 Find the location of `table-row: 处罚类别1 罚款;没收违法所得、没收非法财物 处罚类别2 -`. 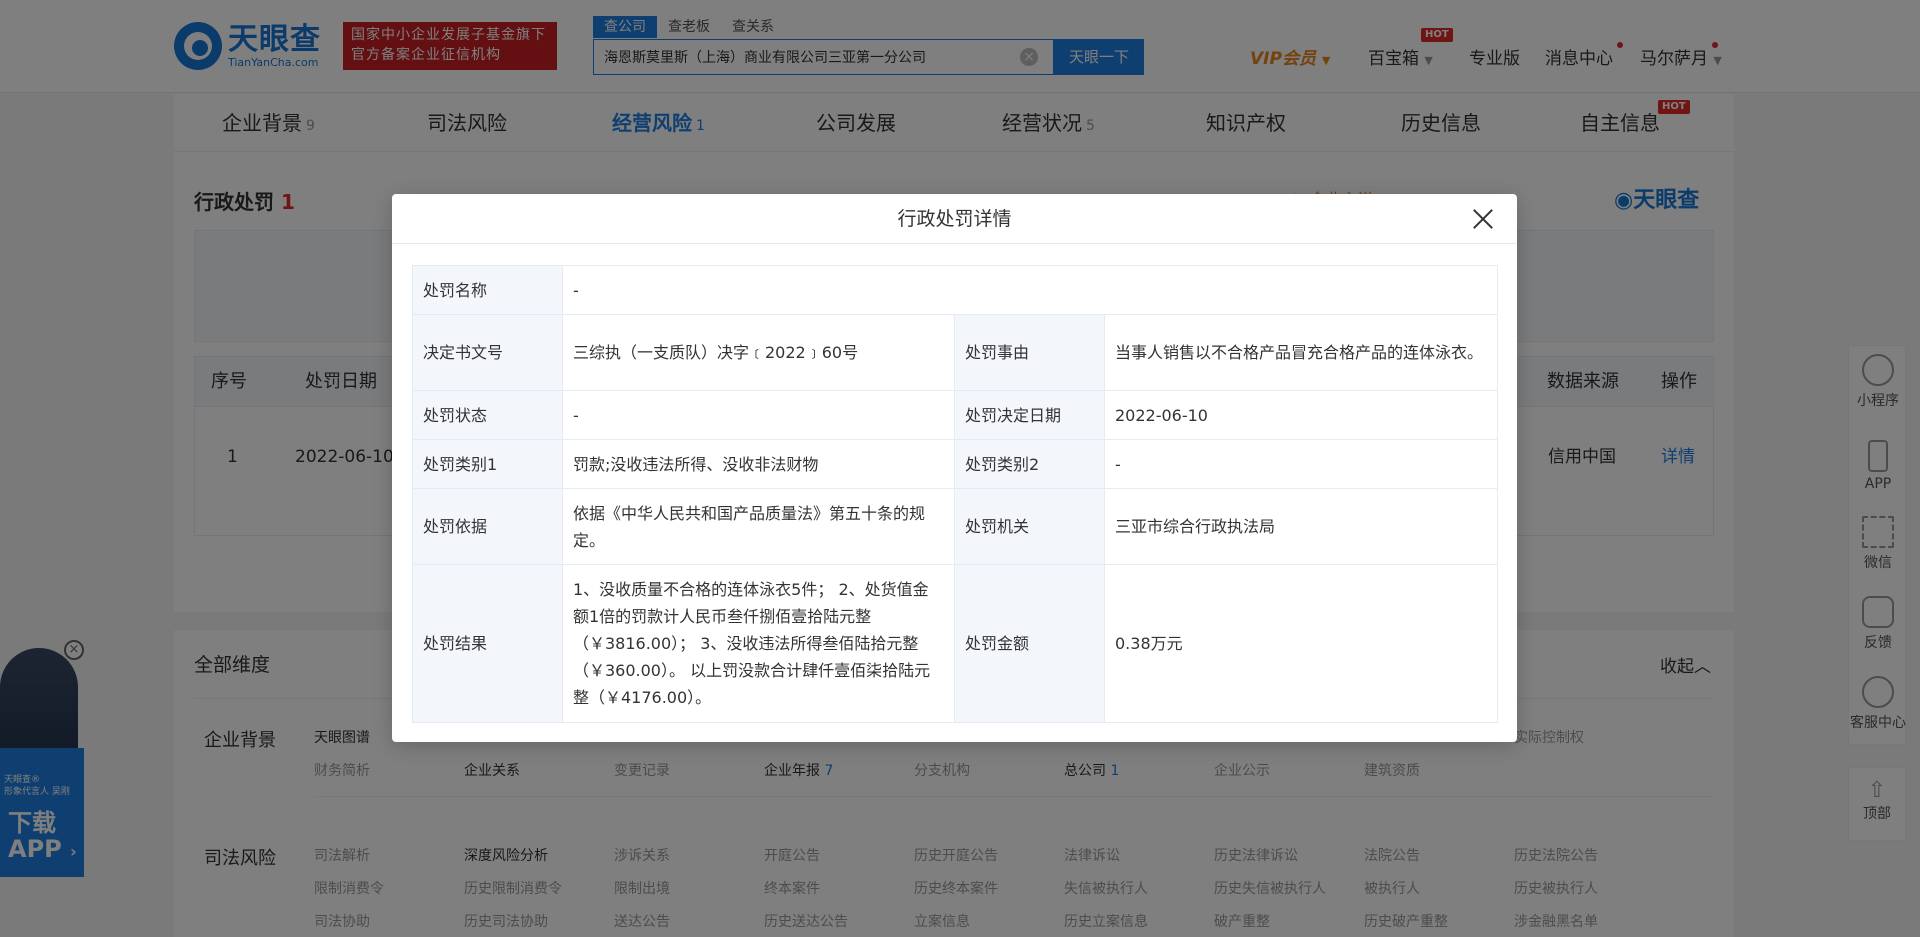

table-row: 处罚类别1 罚款;没收违法所得、没收非法财物 处罚类别2 - is located at coordinates (955, 464).